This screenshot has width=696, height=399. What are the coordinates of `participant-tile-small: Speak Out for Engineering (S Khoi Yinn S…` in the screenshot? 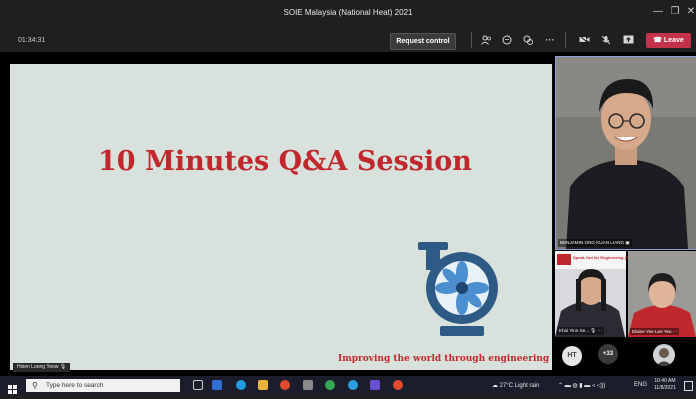 It's located at (592, 294).